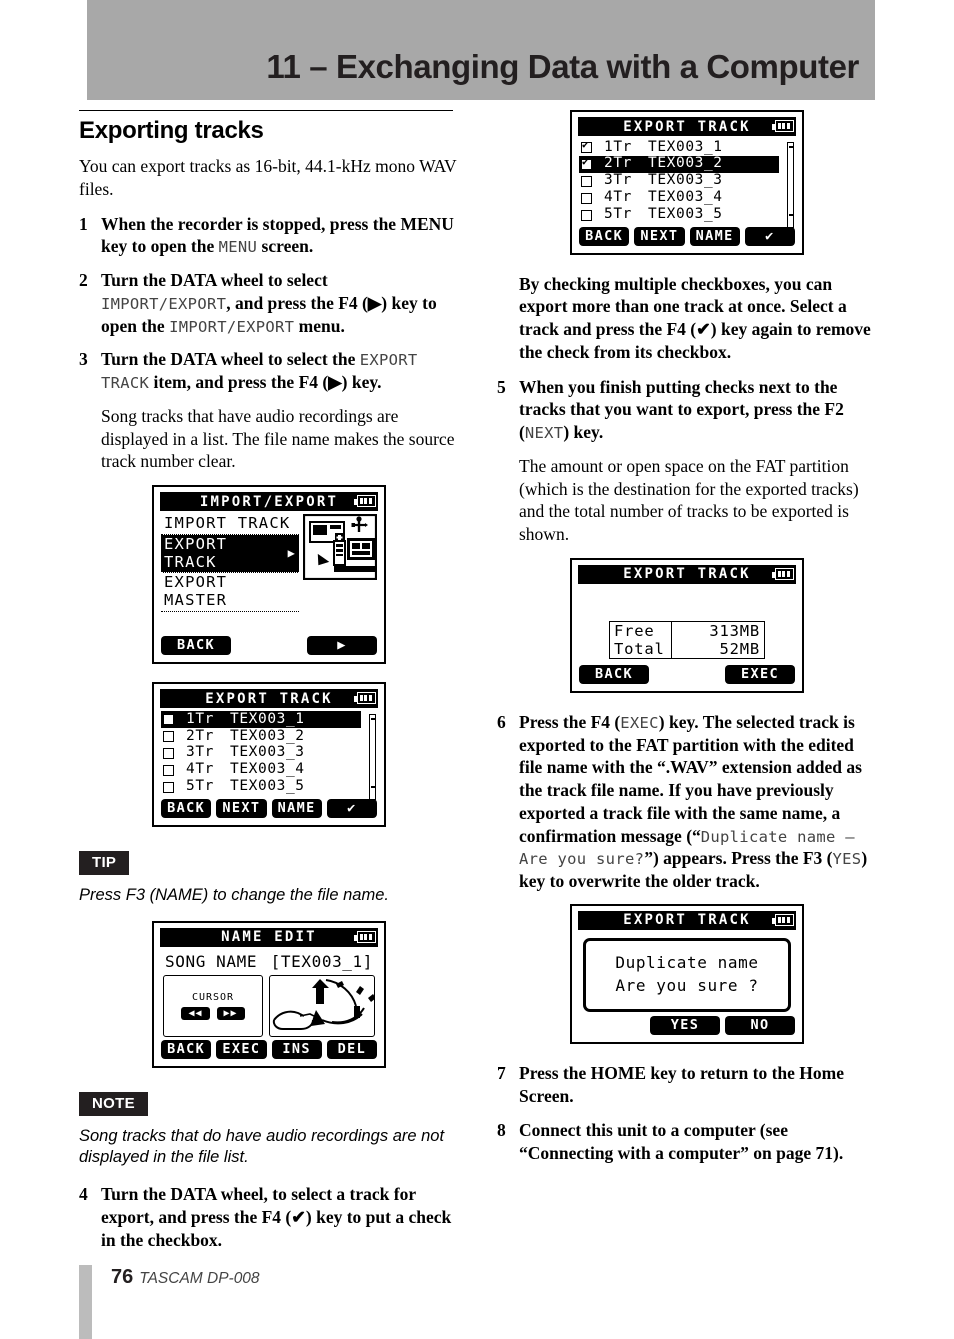 The height and width of the screenshot is (1339, 954). Describe the element at coordinates (583, 432) in the screenshot. I see `step-5-text-b: ) key.` at that location.